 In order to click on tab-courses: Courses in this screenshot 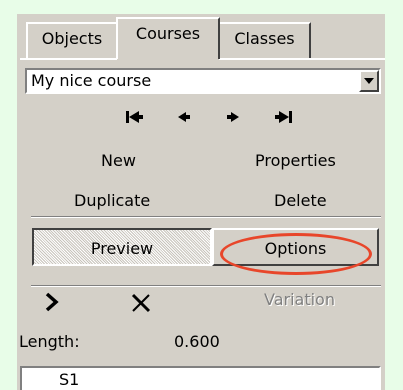, I will do `click(168, 38)`.